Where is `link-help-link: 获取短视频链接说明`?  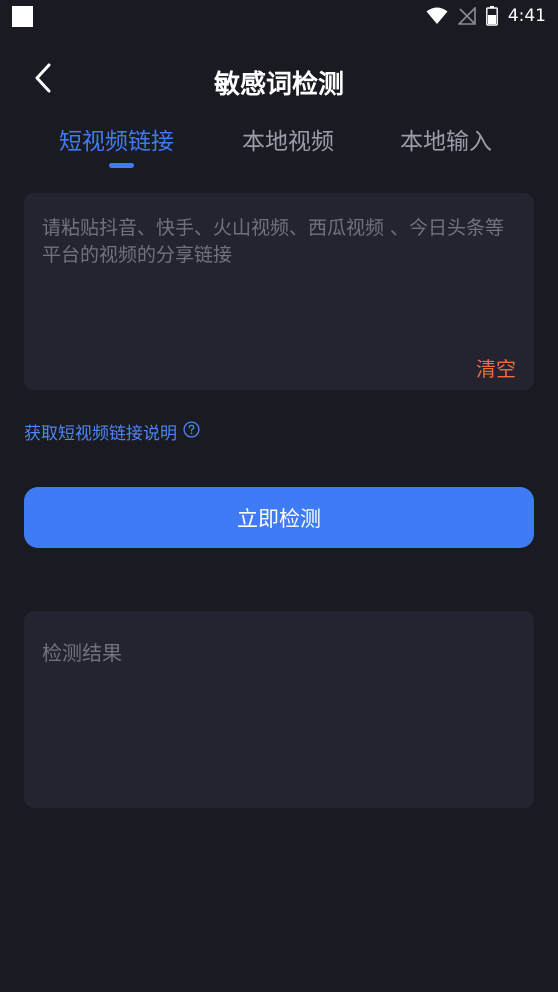 link-help-link: 获取短视频链接说明 is located at coordinates (112, 431).